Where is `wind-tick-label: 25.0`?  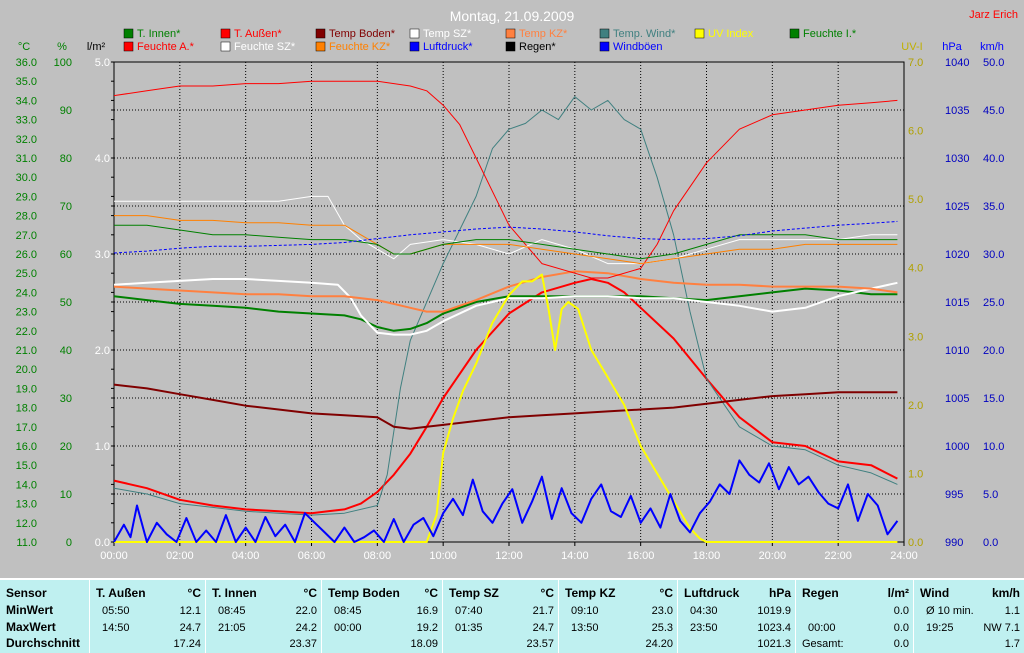 wind-tick-label: 25.0 is located at coordinates (993, 303).